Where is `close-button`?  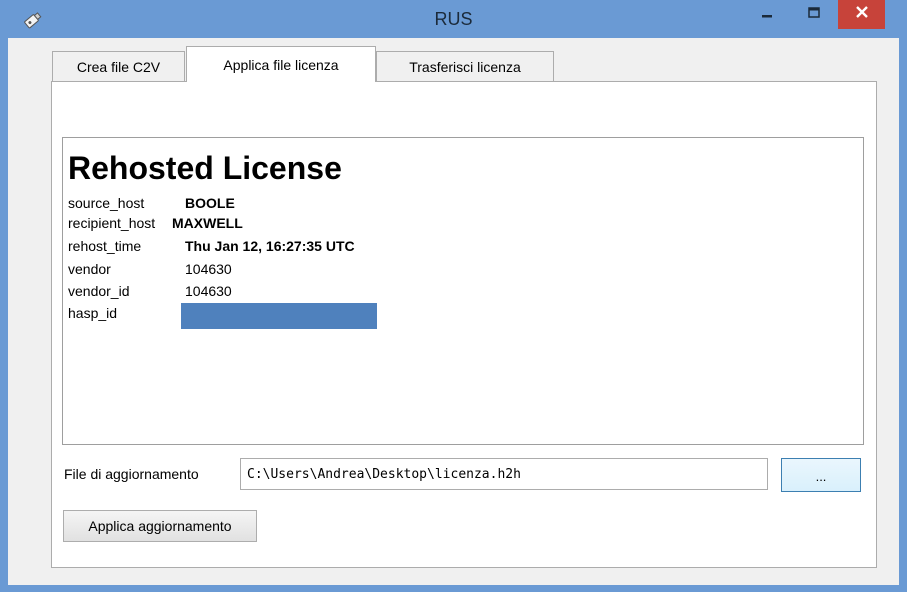
close-button is located at coordinates (861, 14).